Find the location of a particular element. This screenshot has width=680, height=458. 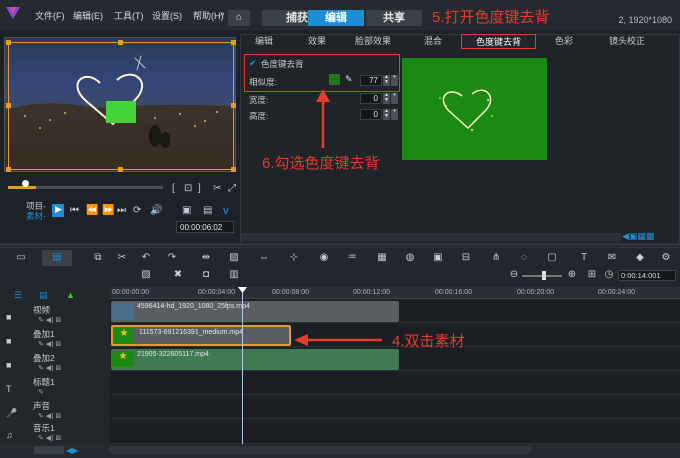

mark-out-icon: ] is located at coordinates (199, 188).